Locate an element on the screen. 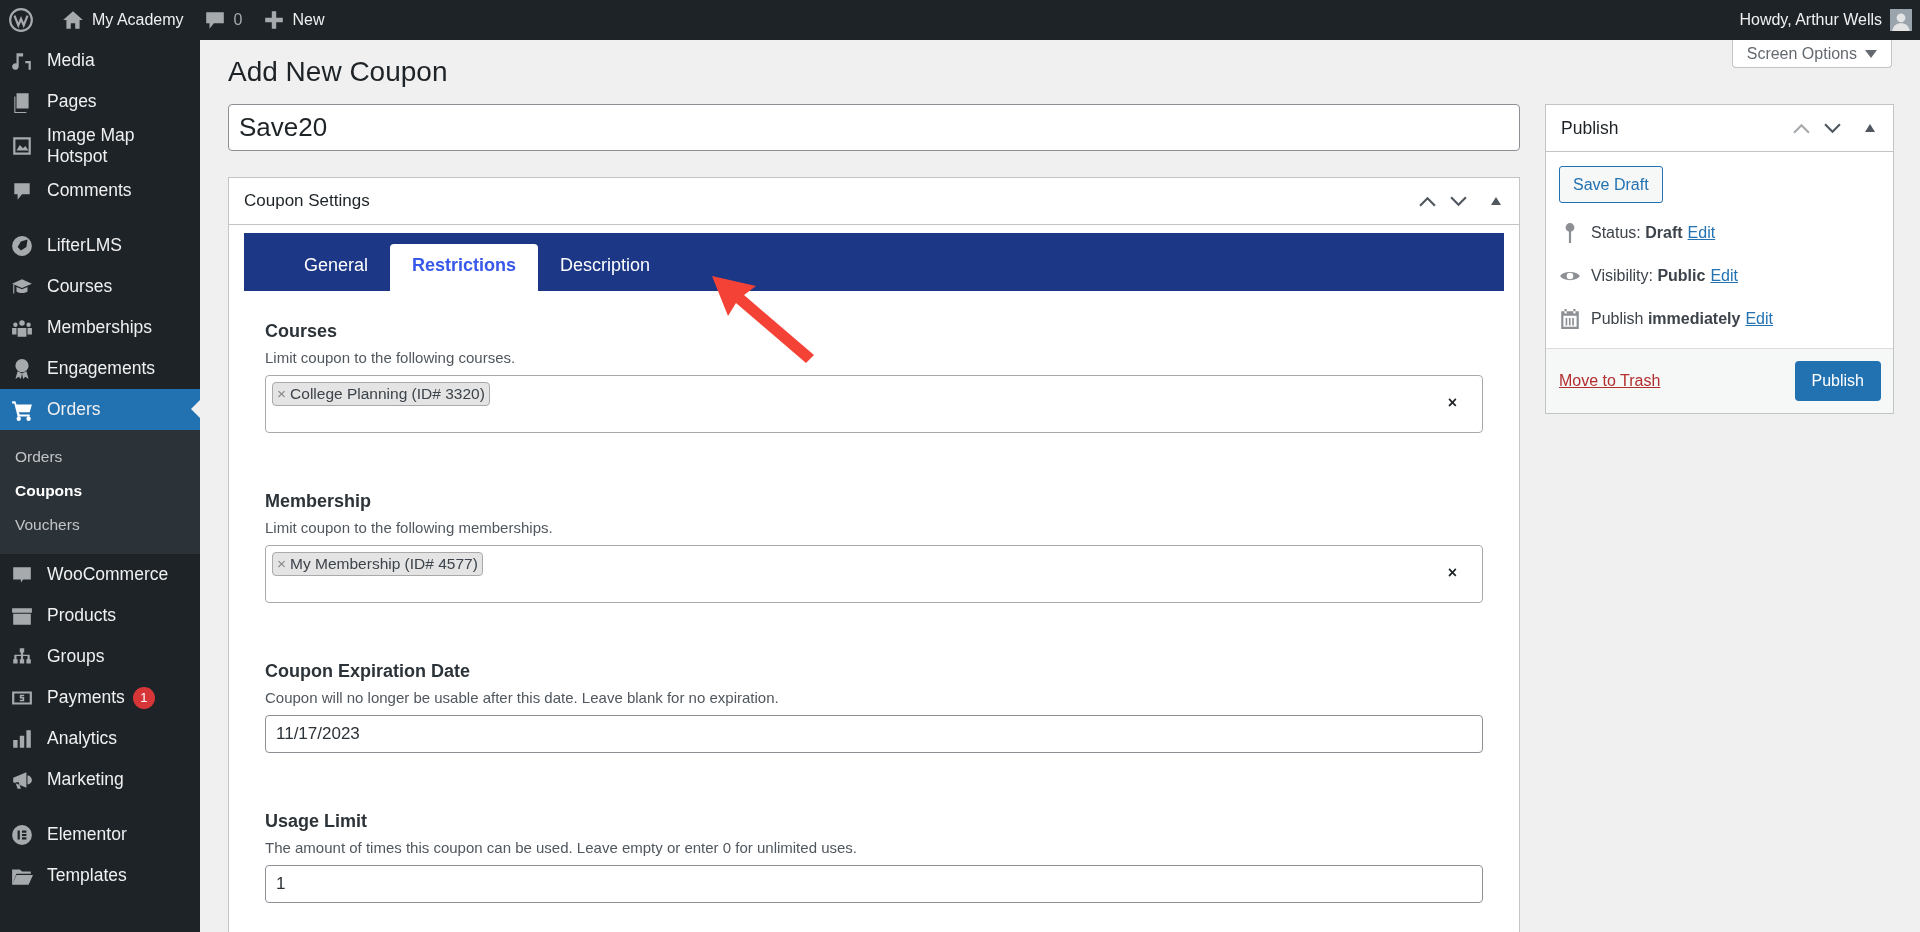  publish-info: Publish immediately is located at coordinates (1666, 318).